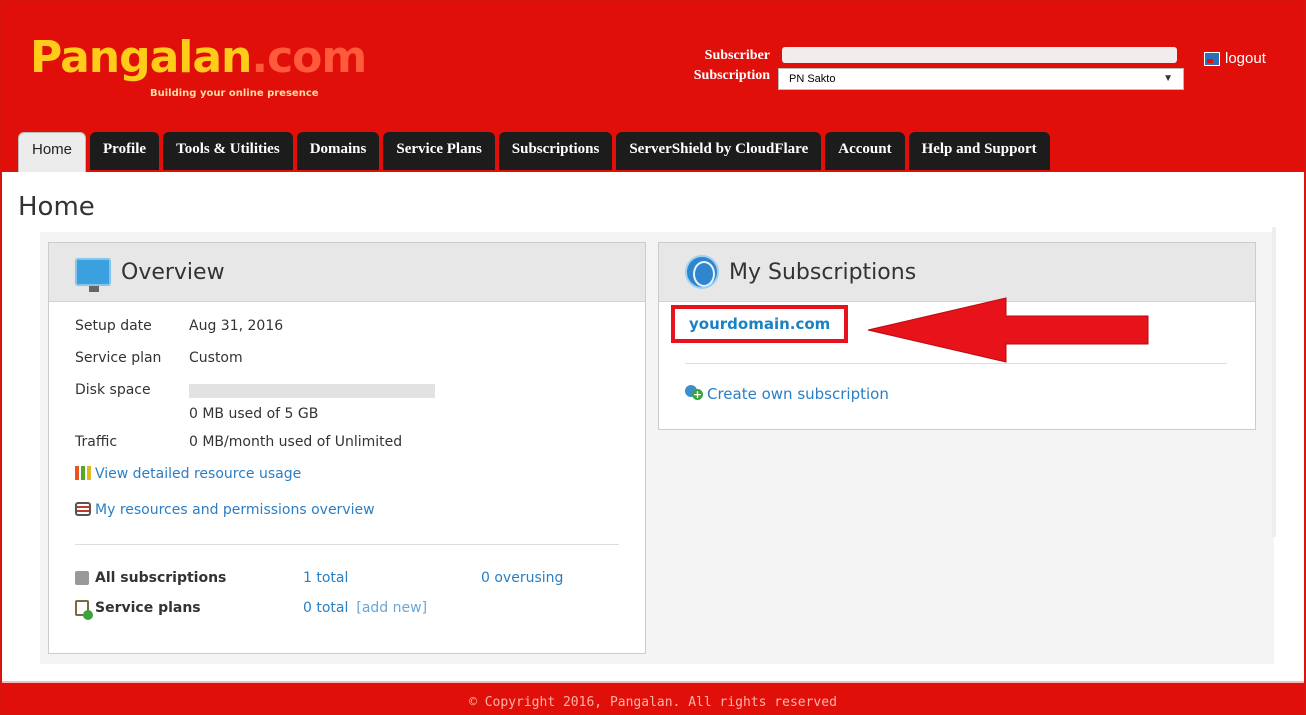  Describe the element at coordinates (173, 272) in the screenshot. I see `overview-title: Overview` at that location.